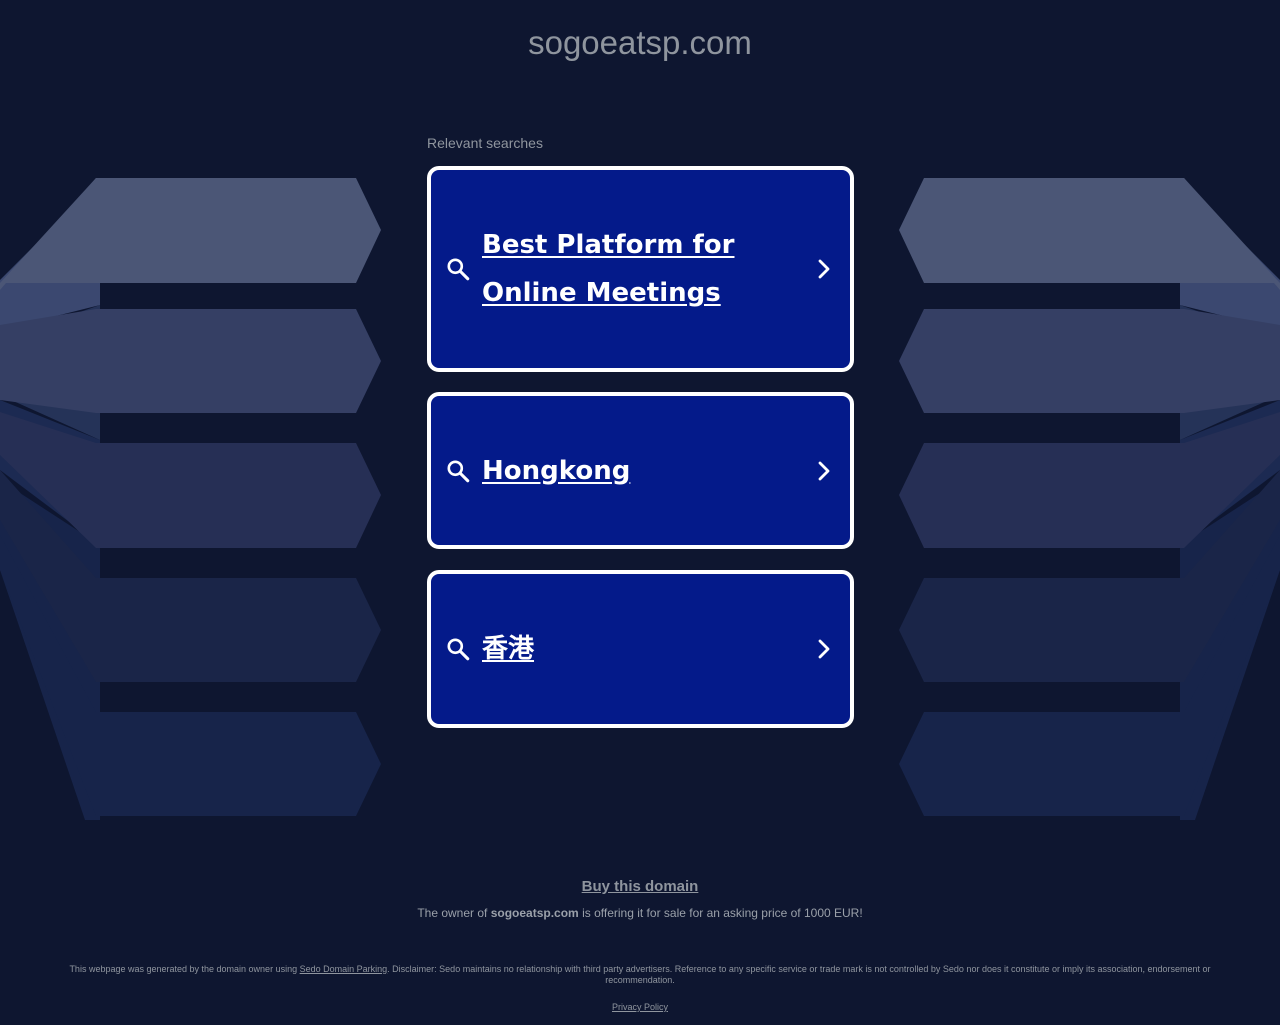  I want to click on search-result-link-3: 香港, so click(640, 649).